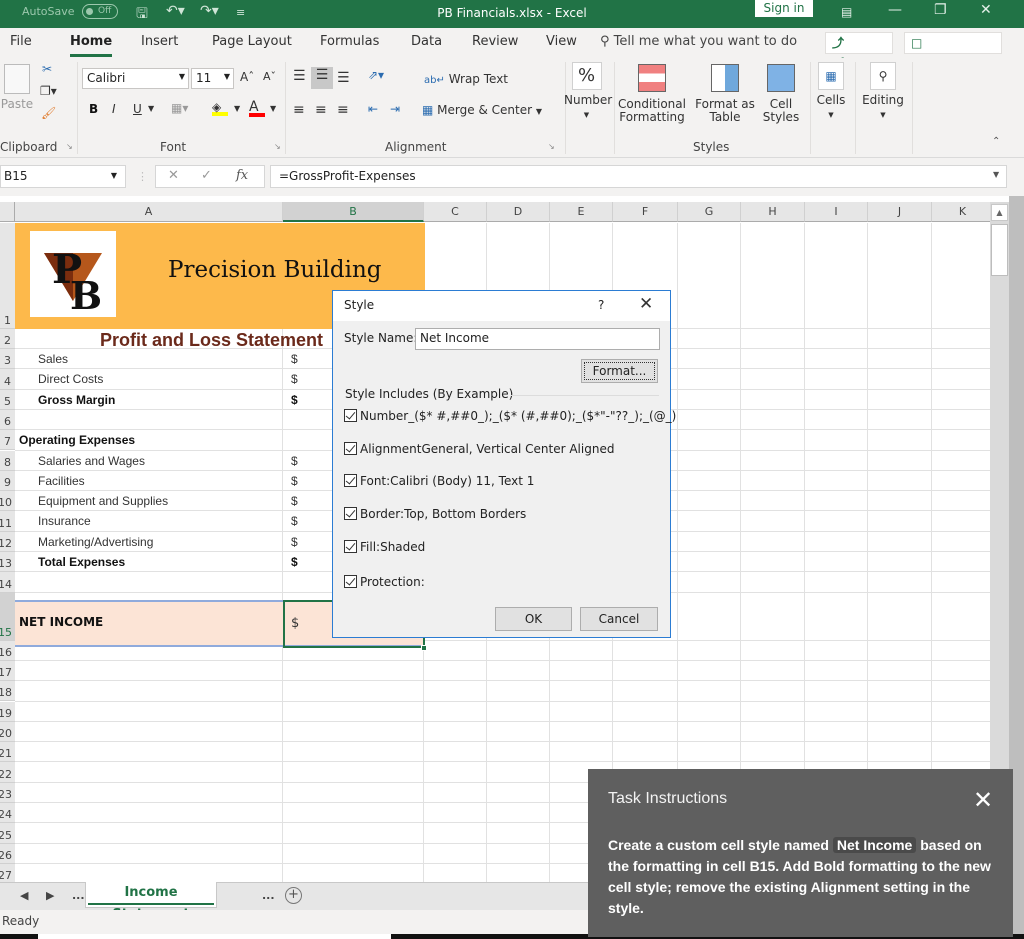 This screenshot has height=939, width=1024. What do you see at coordinates (273, 108) in the screenshot?
I see `font-color-dropdown-icon: ▼` at bounding box center [273, 108].